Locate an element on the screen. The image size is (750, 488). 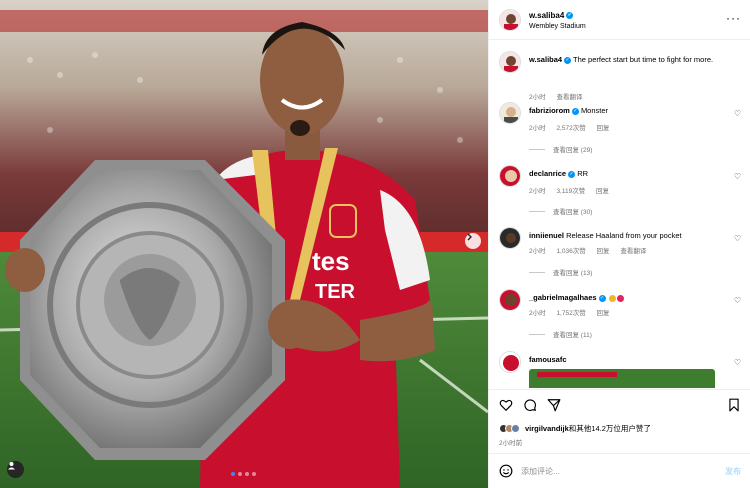
view-replies-button: 查看回复 (13) is located at coordinates (560, 272).